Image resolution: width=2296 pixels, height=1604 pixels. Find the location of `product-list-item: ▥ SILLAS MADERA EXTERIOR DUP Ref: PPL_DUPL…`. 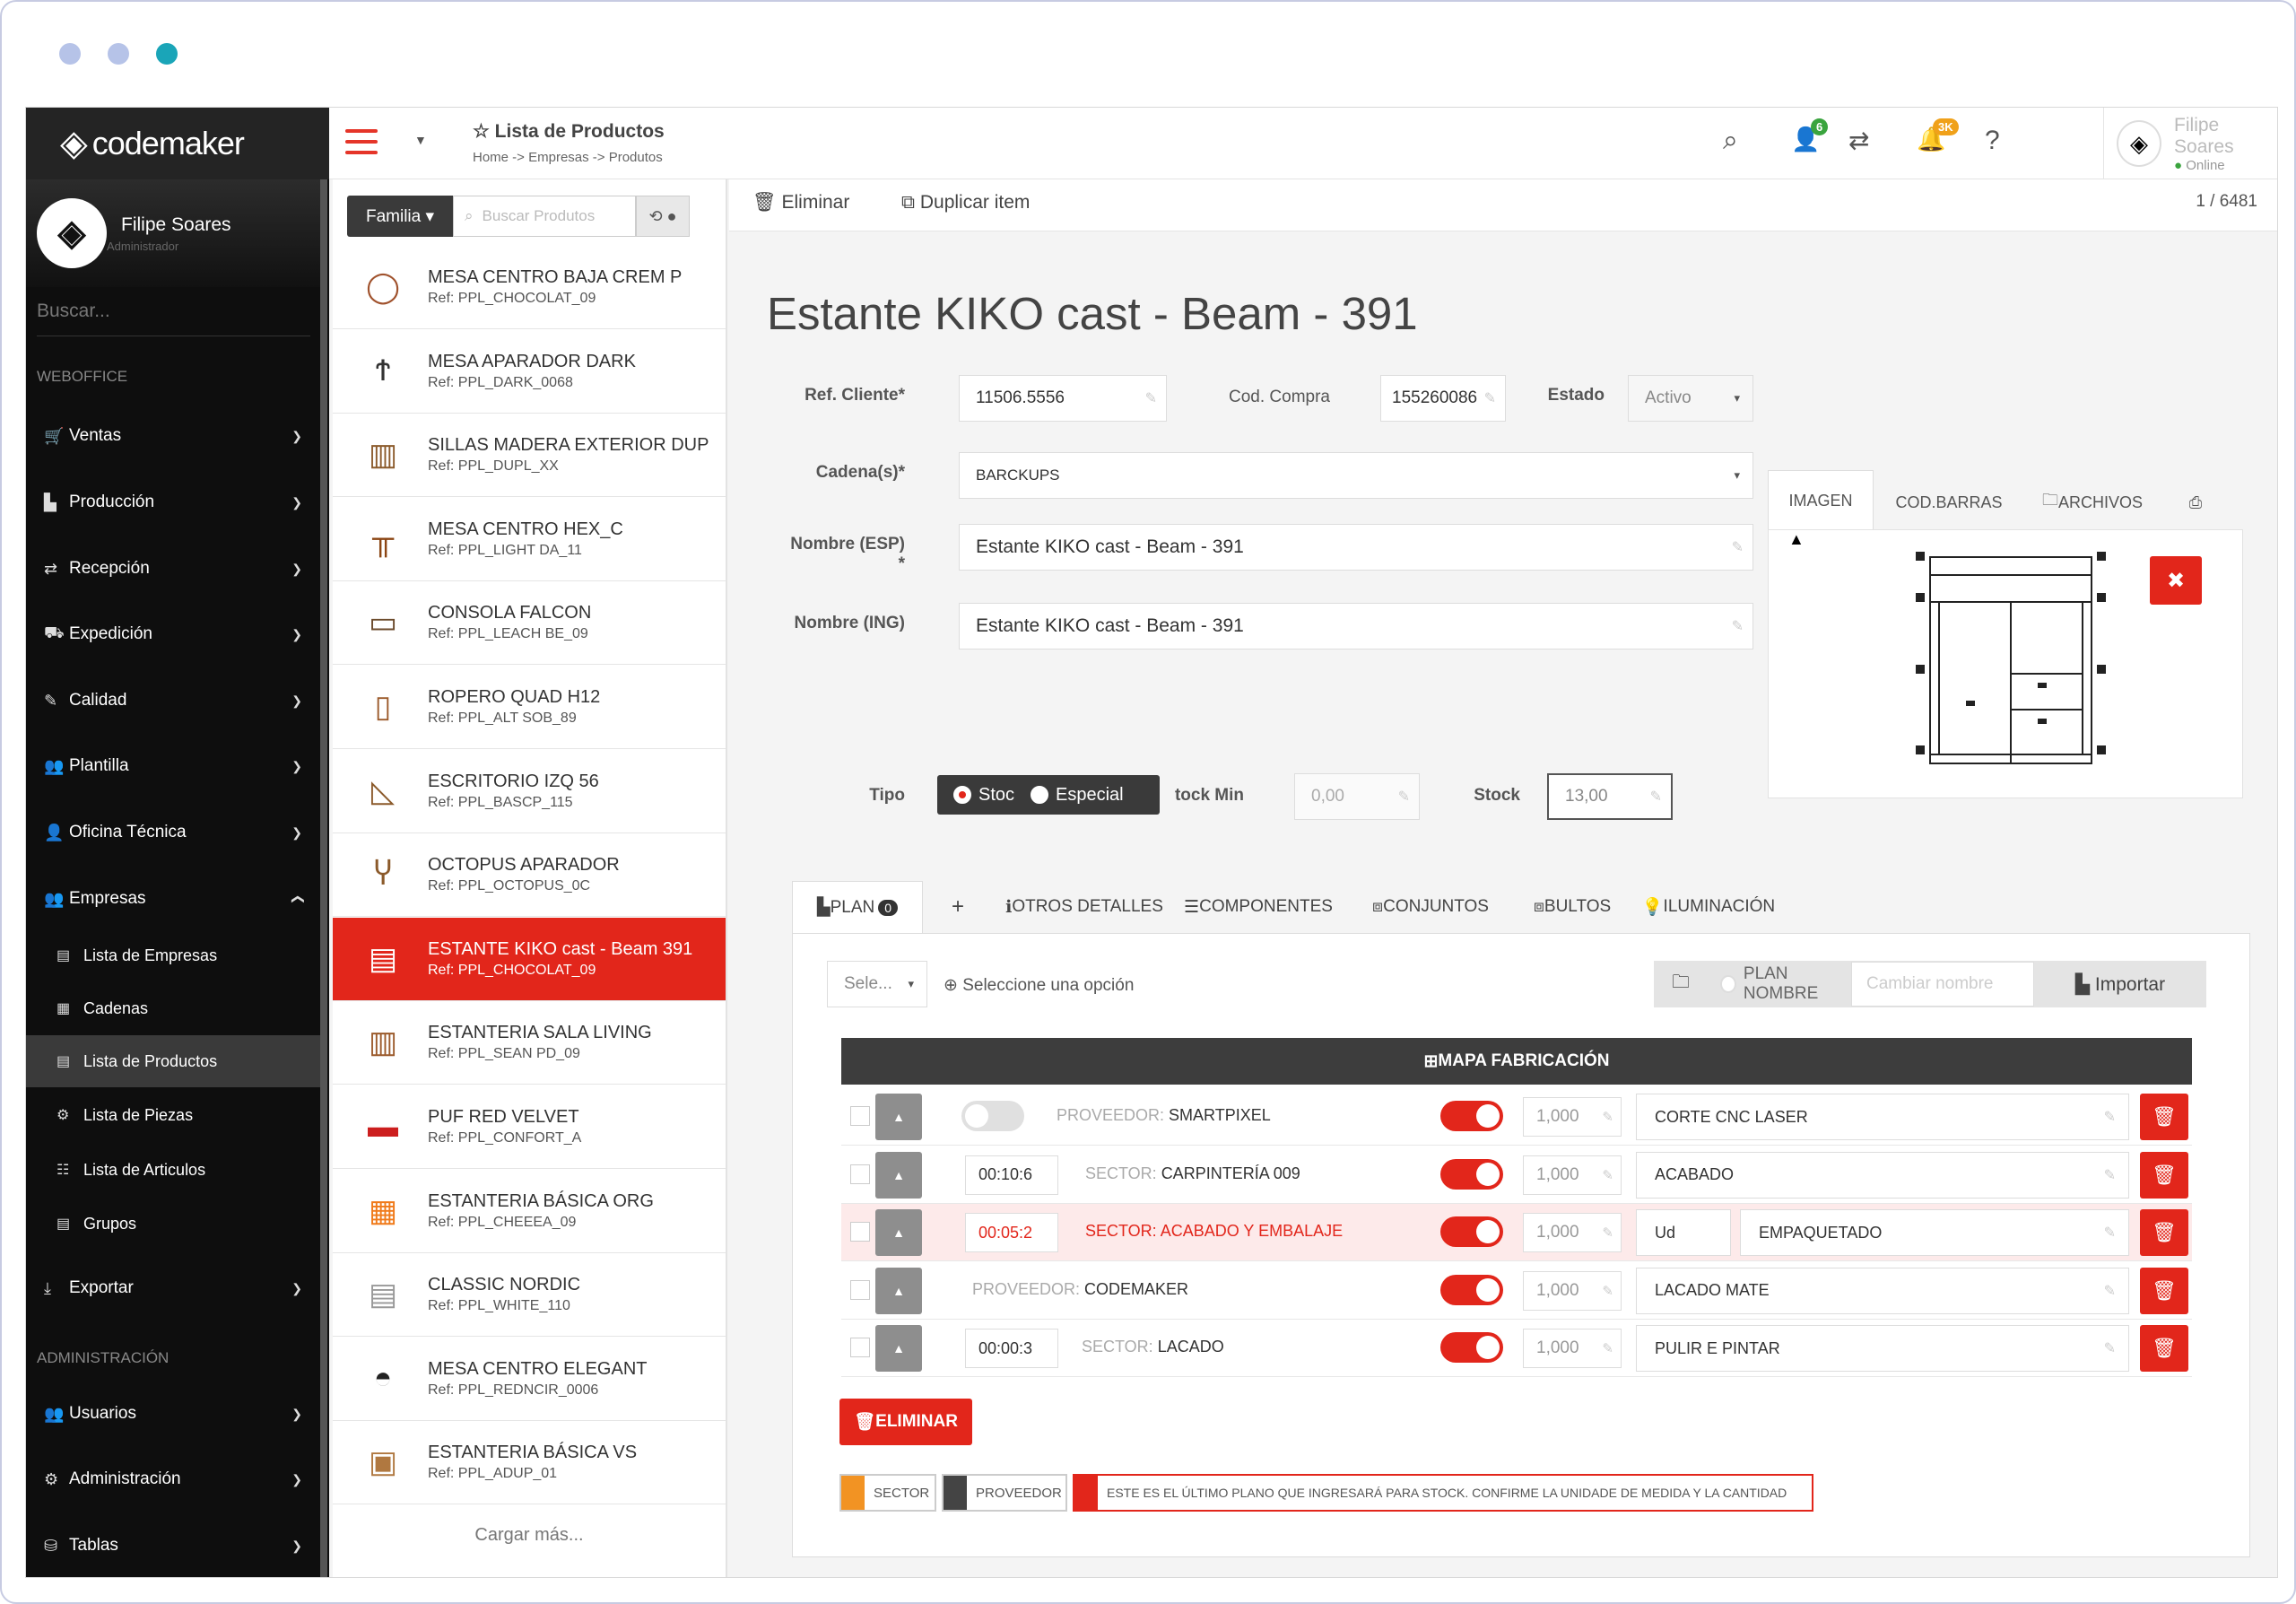

product-list-item: ▥ SILLAS MADERA EXTERIOR DUP Ref: PPL_DUPL… is located at coordinates (529, 456).